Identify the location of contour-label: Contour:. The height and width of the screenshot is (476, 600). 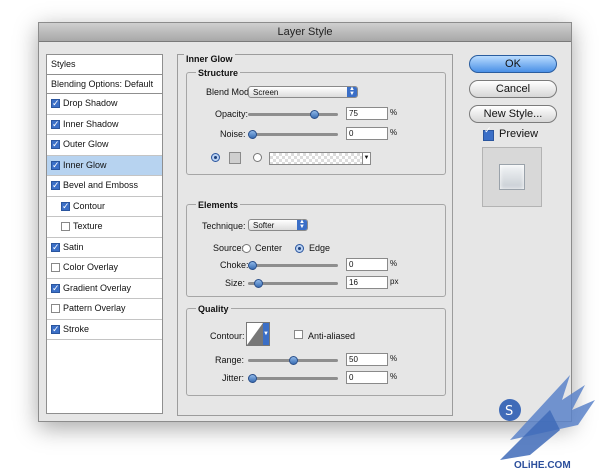
(227, 336).